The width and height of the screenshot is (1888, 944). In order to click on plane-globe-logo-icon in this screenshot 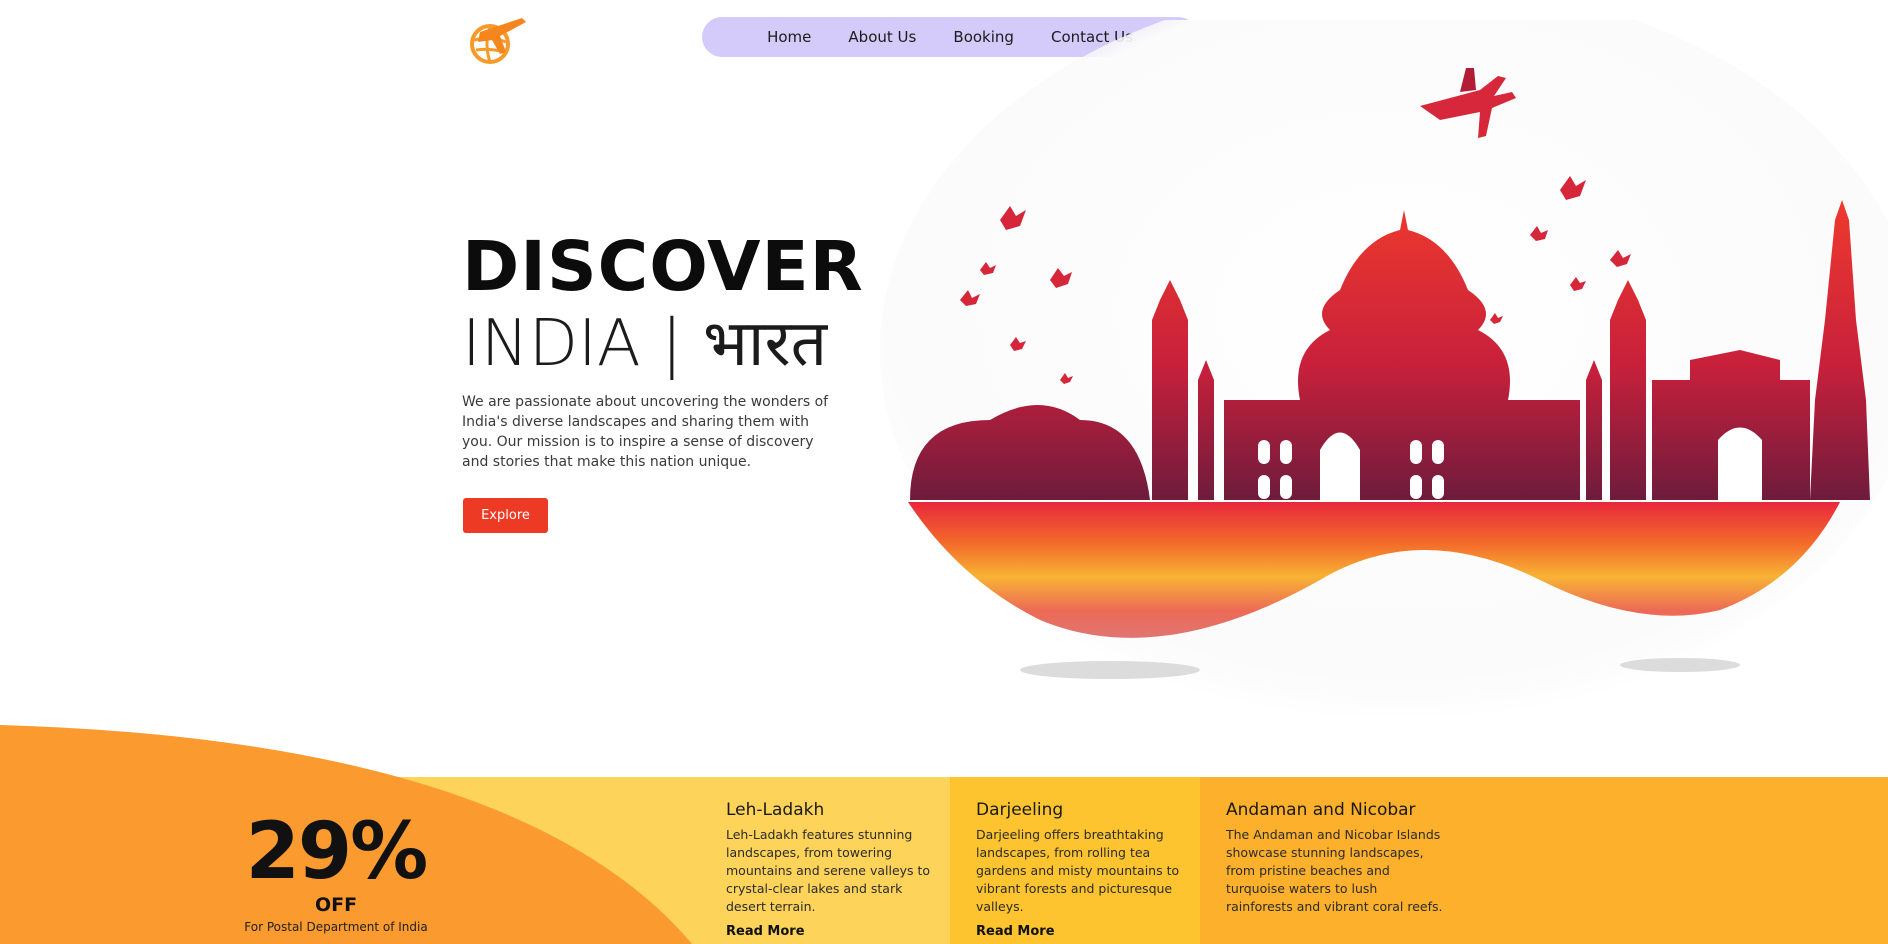, I will do `click(495, 37)`.